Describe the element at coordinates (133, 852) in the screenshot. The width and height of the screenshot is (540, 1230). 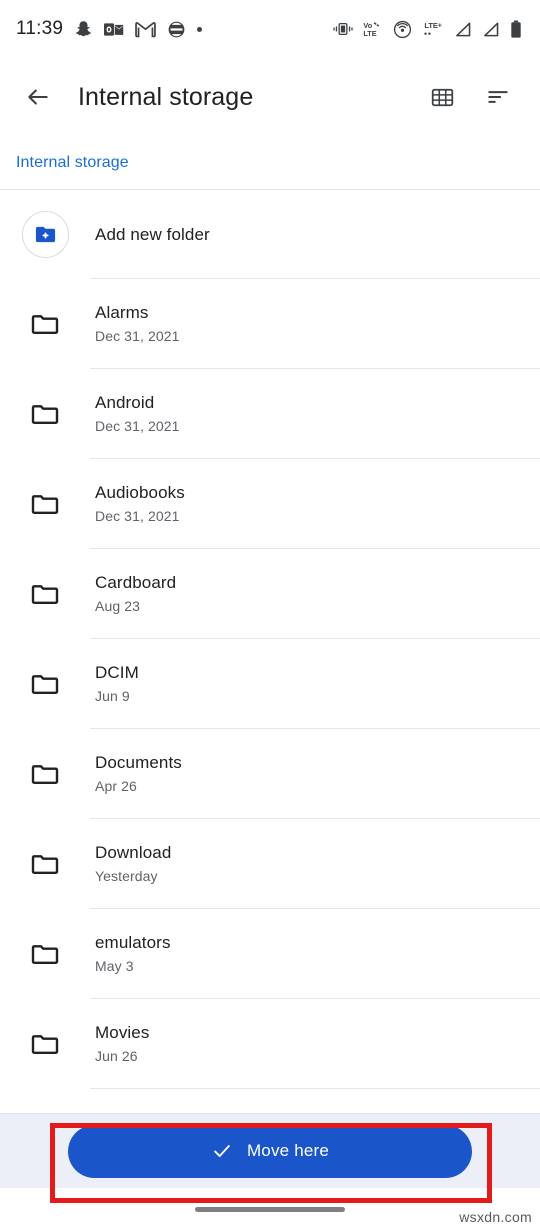
I see `folder-name: Download` at that location.